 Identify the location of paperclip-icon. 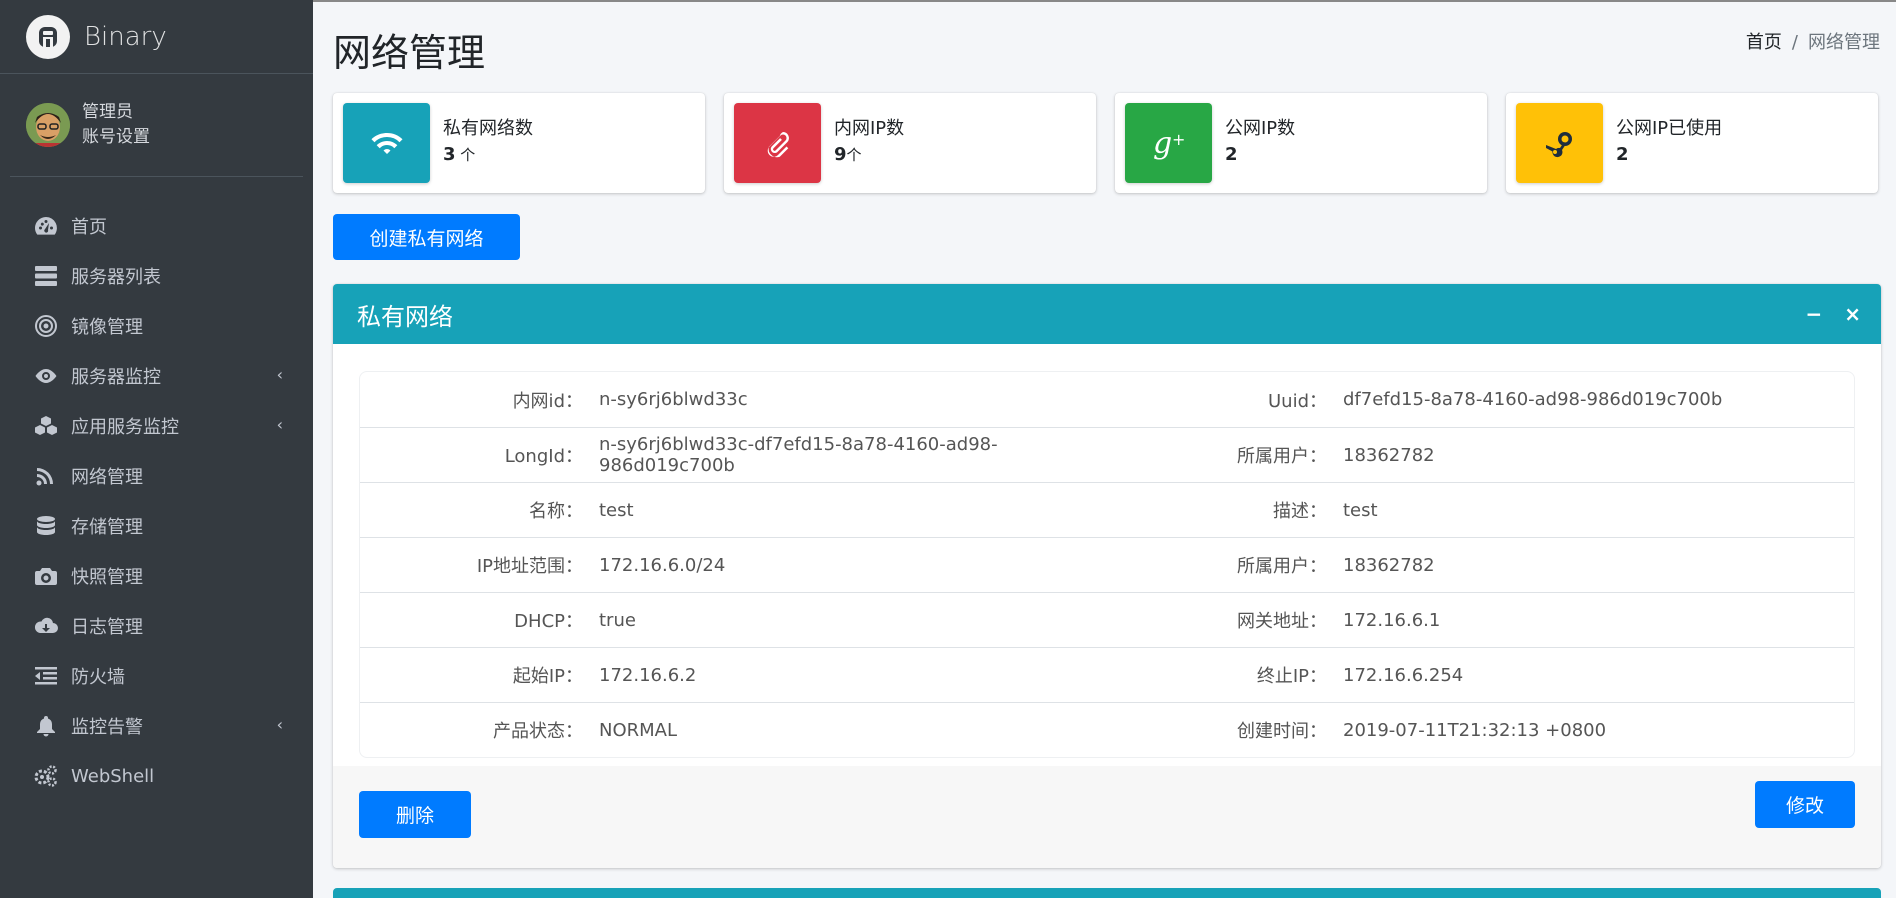
(777, 143).